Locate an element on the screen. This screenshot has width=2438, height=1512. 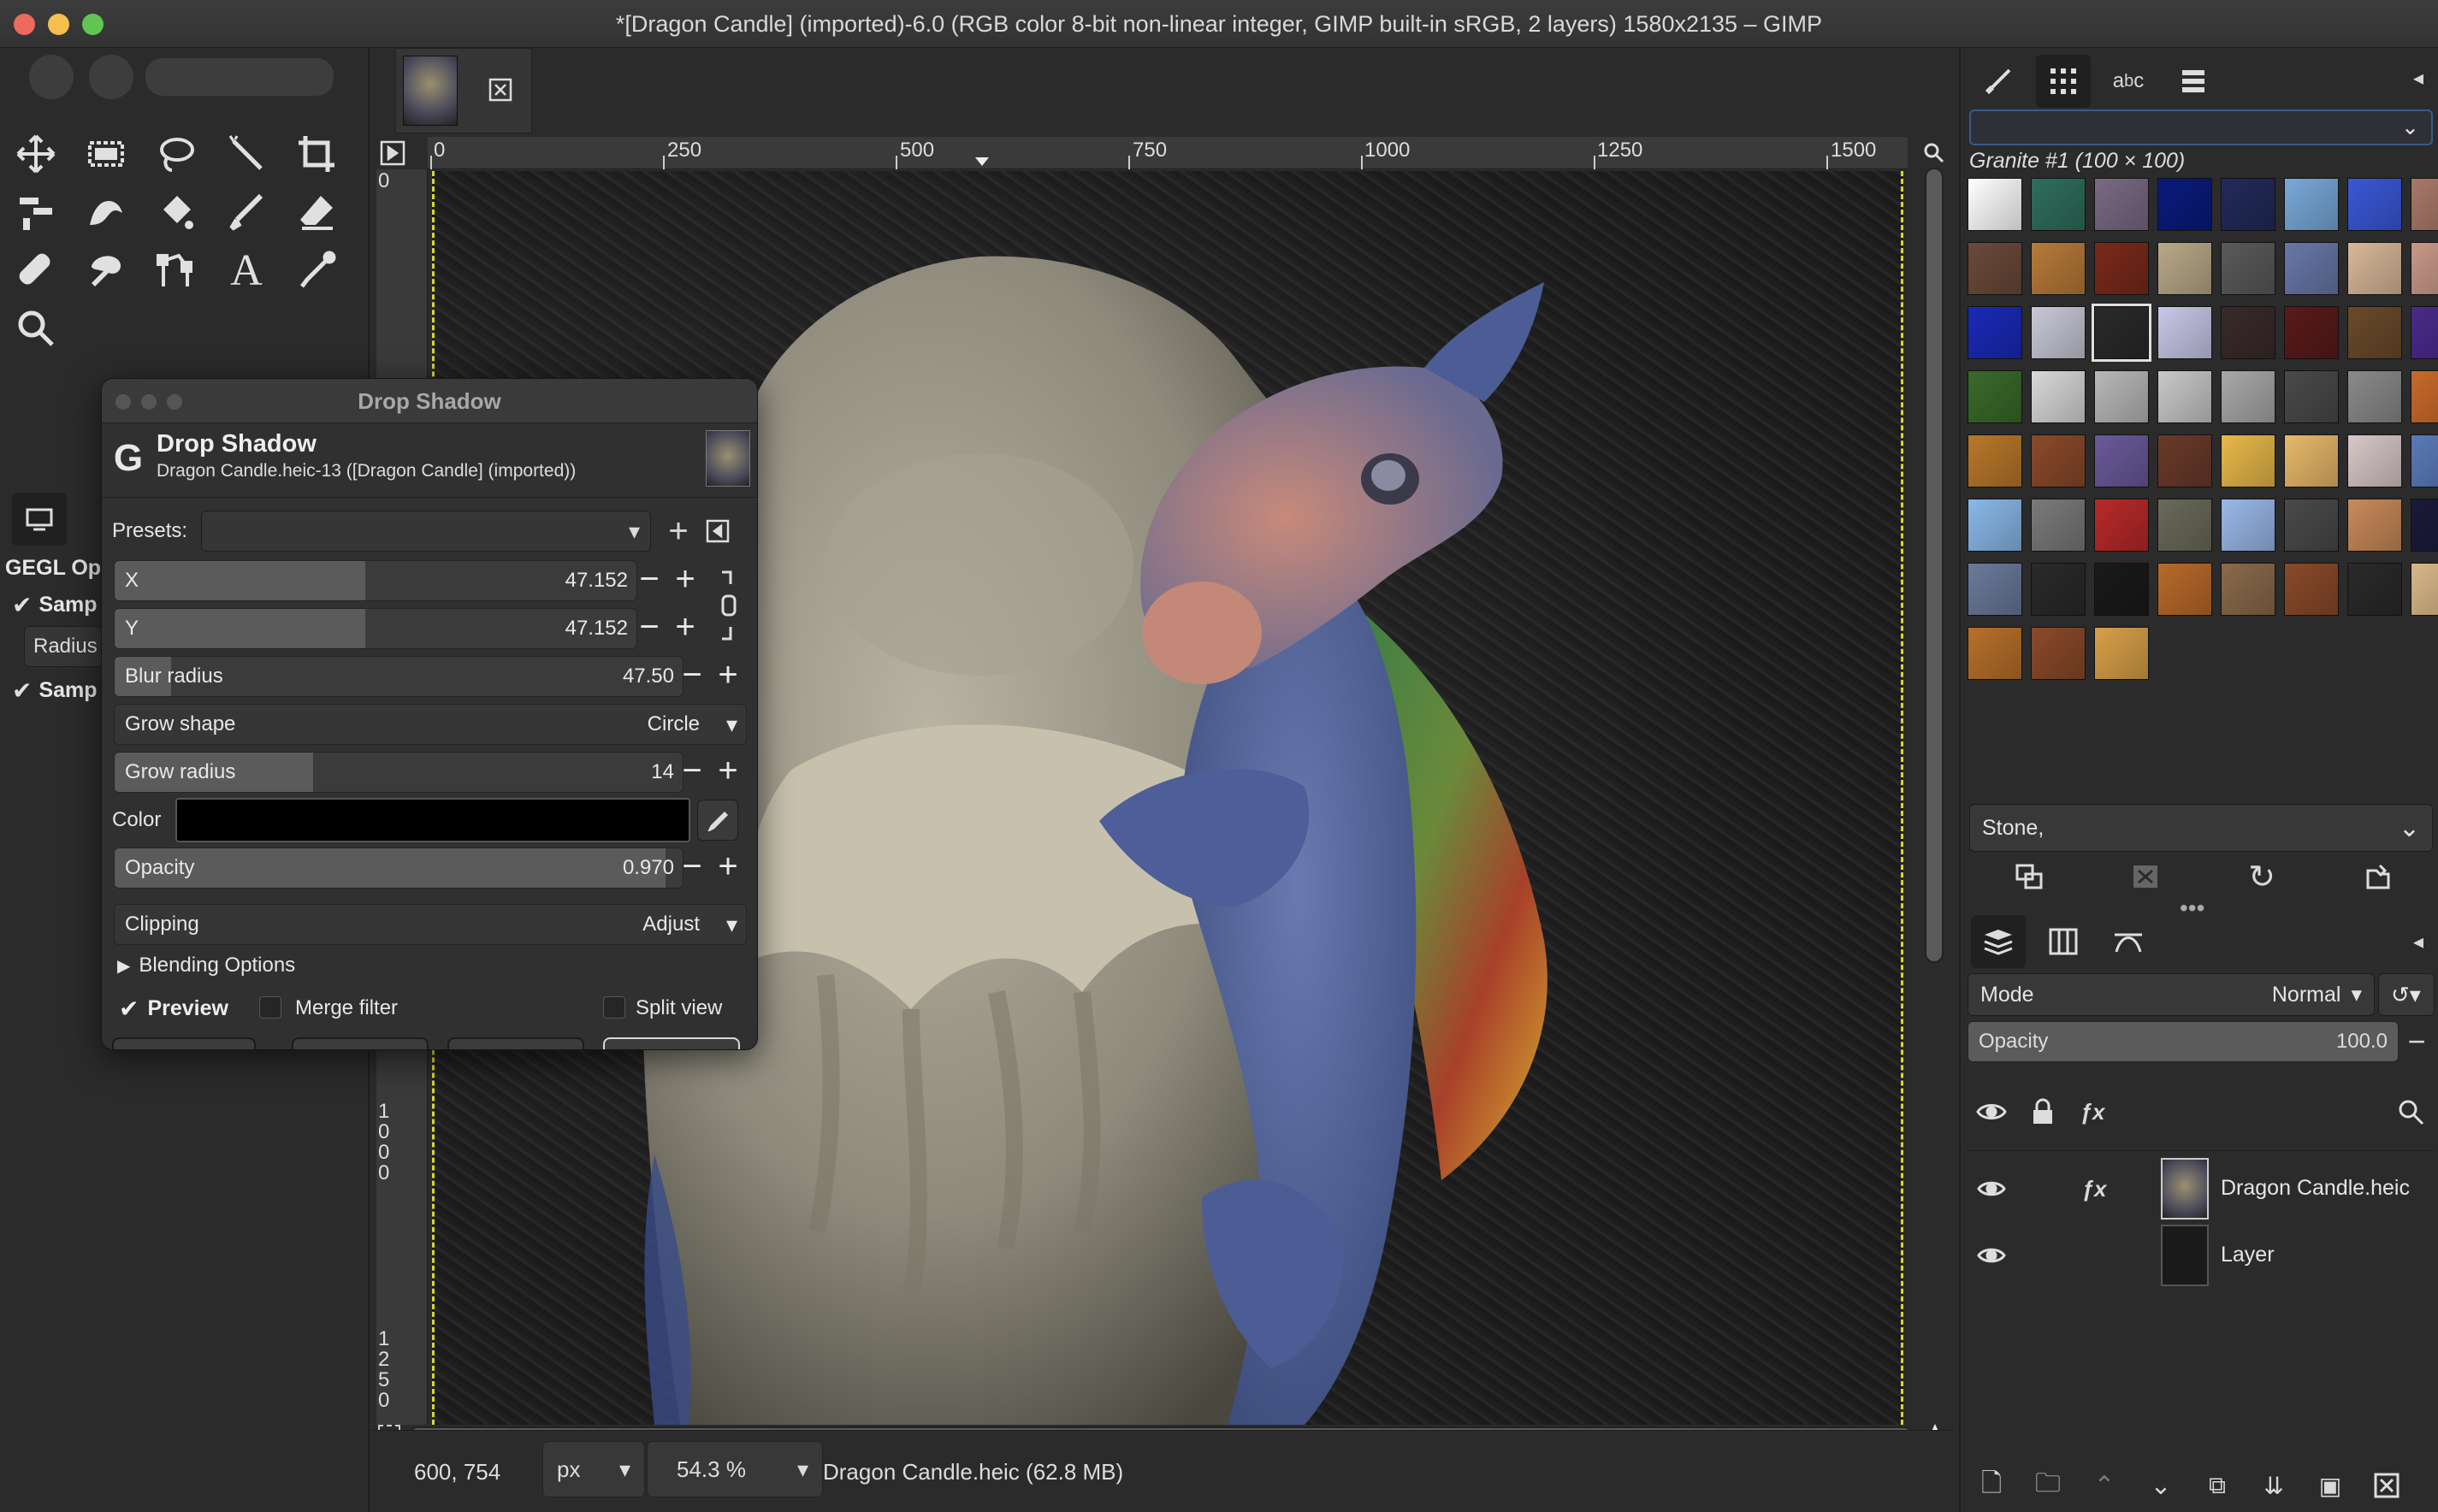
dock-handle: ••• is located at coordinates (2192, 908).